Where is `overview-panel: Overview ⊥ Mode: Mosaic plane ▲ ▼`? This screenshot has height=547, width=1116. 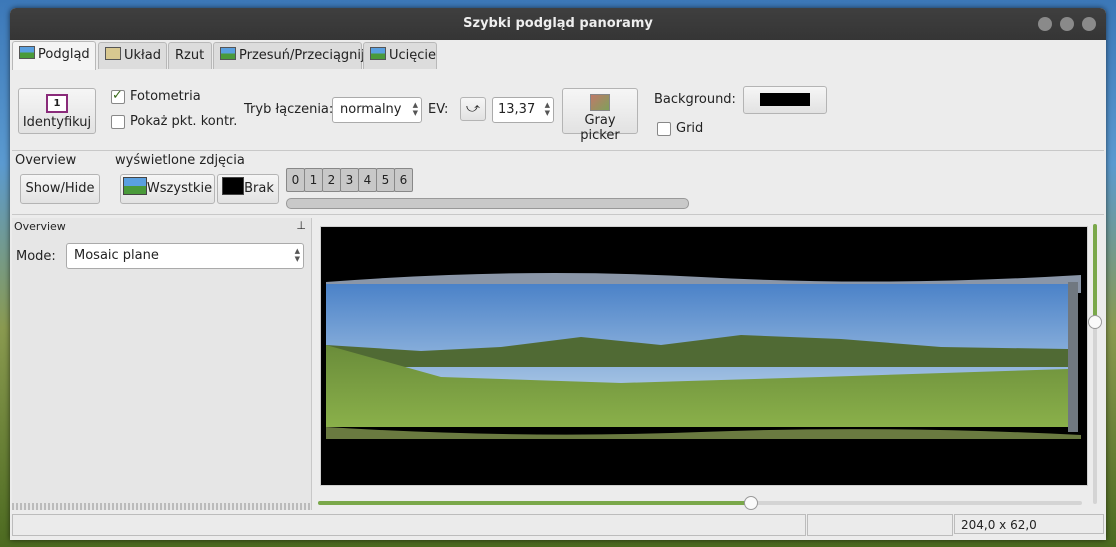
overview-panel: Overview ⊥ Mode: Mosaic plane ▲ ▼ is located at coordinates (162, 364).